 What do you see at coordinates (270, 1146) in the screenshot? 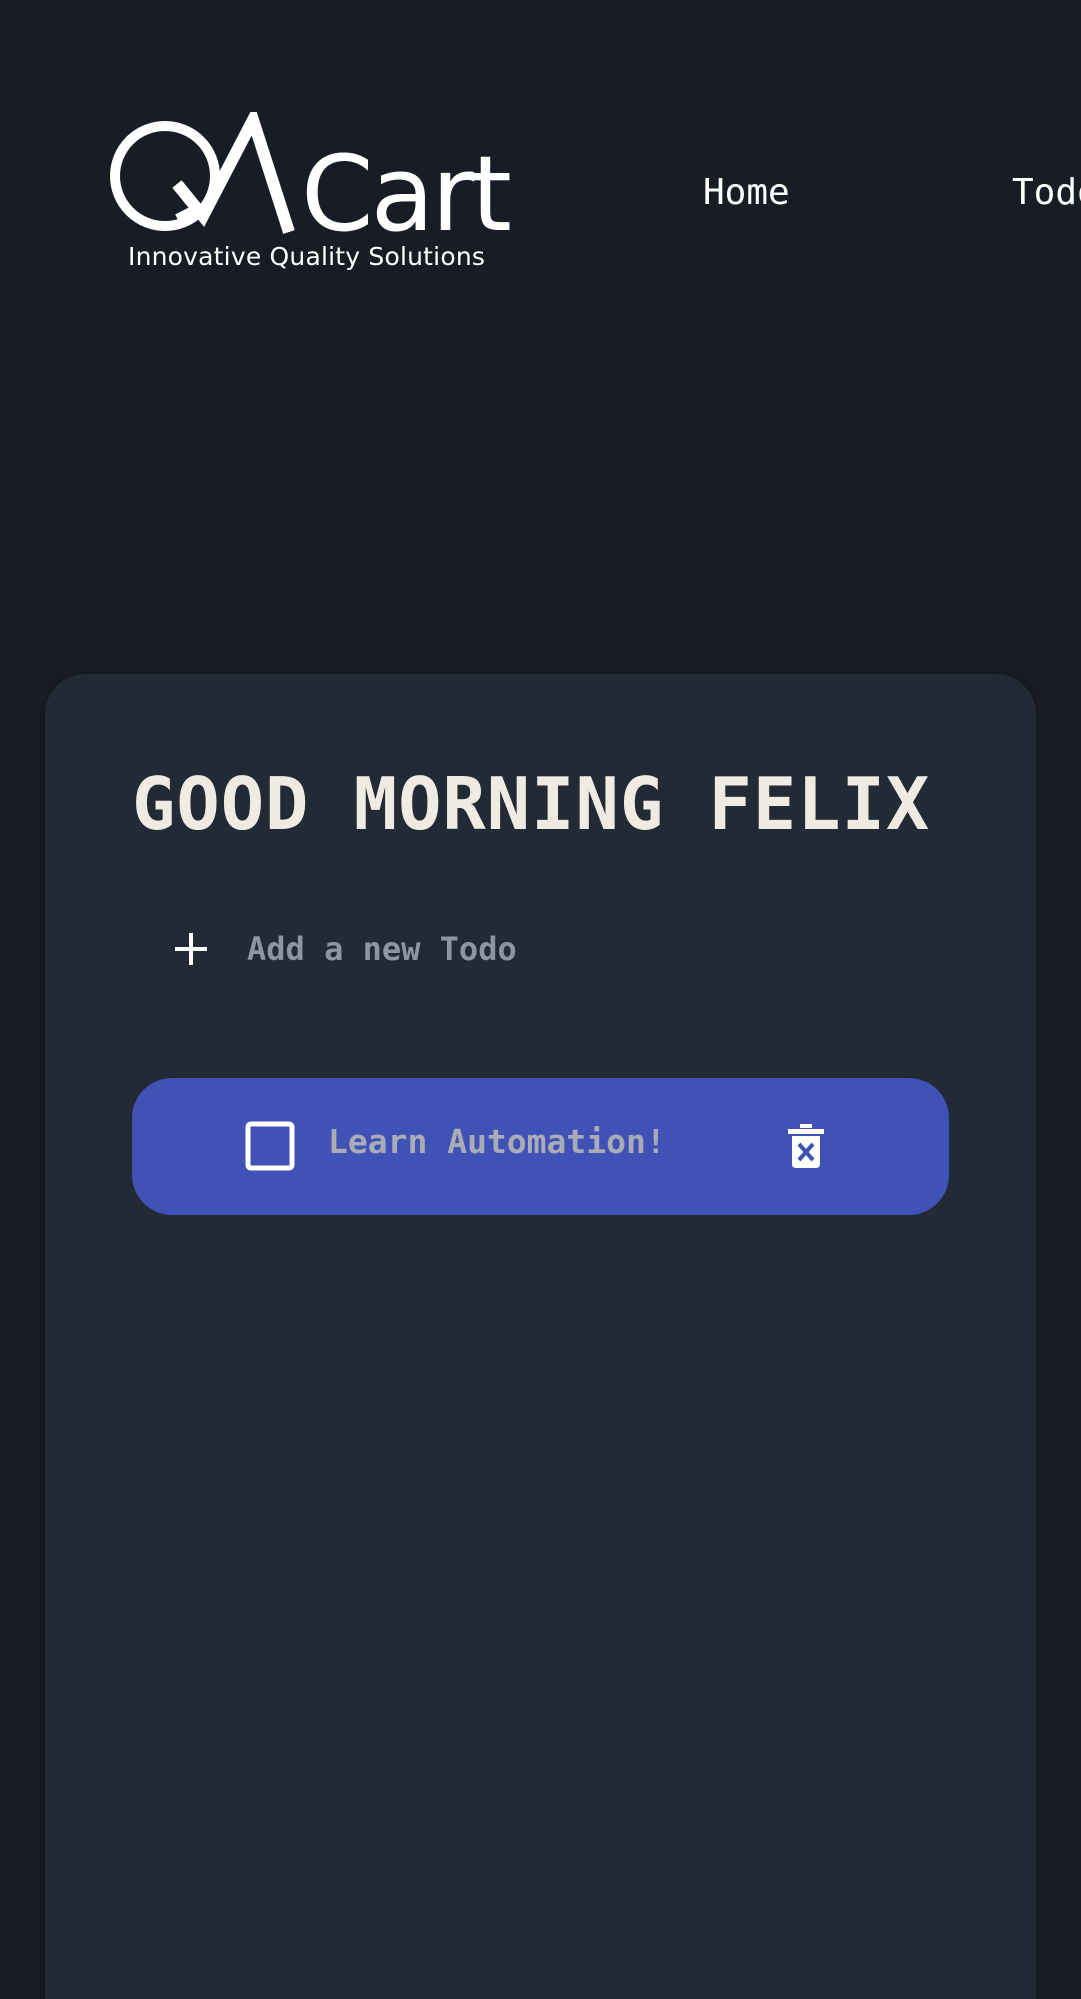
I see `checkbox-icon` at bounding box center [270, 1146].